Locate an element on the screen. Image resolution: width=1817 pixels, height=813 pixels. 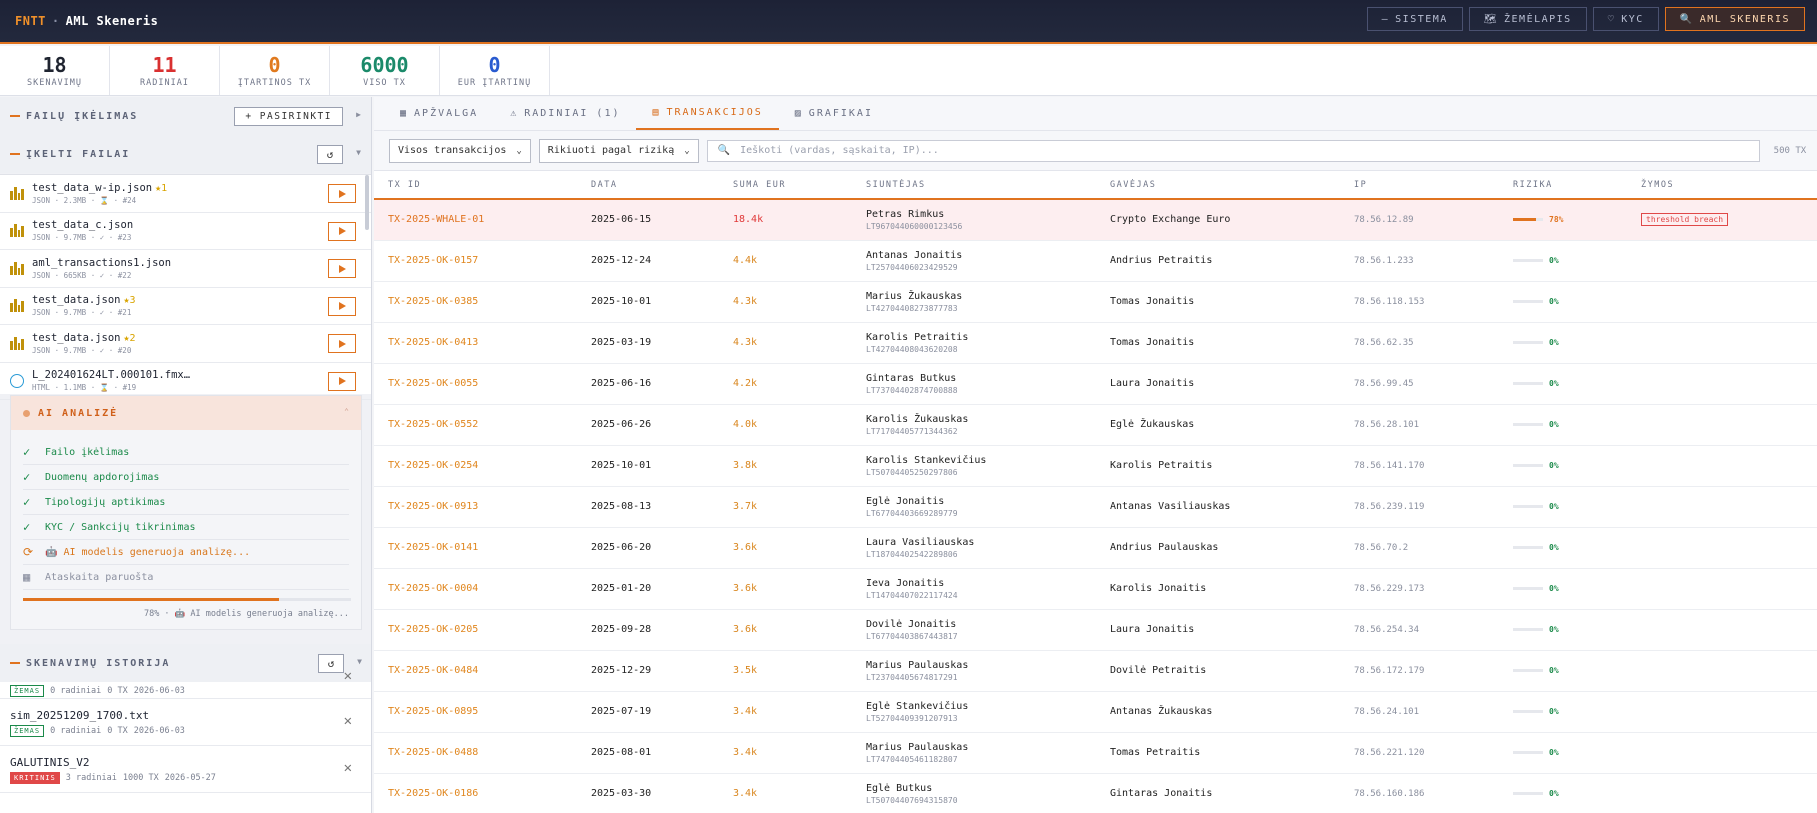
refresh-files-button: ↺ is located at coordinates (330, 154).